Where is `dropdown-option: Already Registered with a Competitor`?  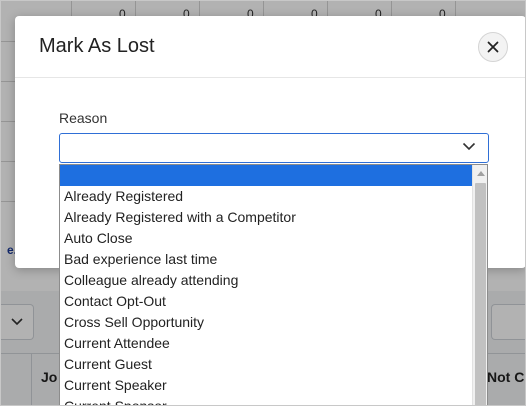
dropdown-option: Already Registered with a Competitor is located at coordinates (266, 217).